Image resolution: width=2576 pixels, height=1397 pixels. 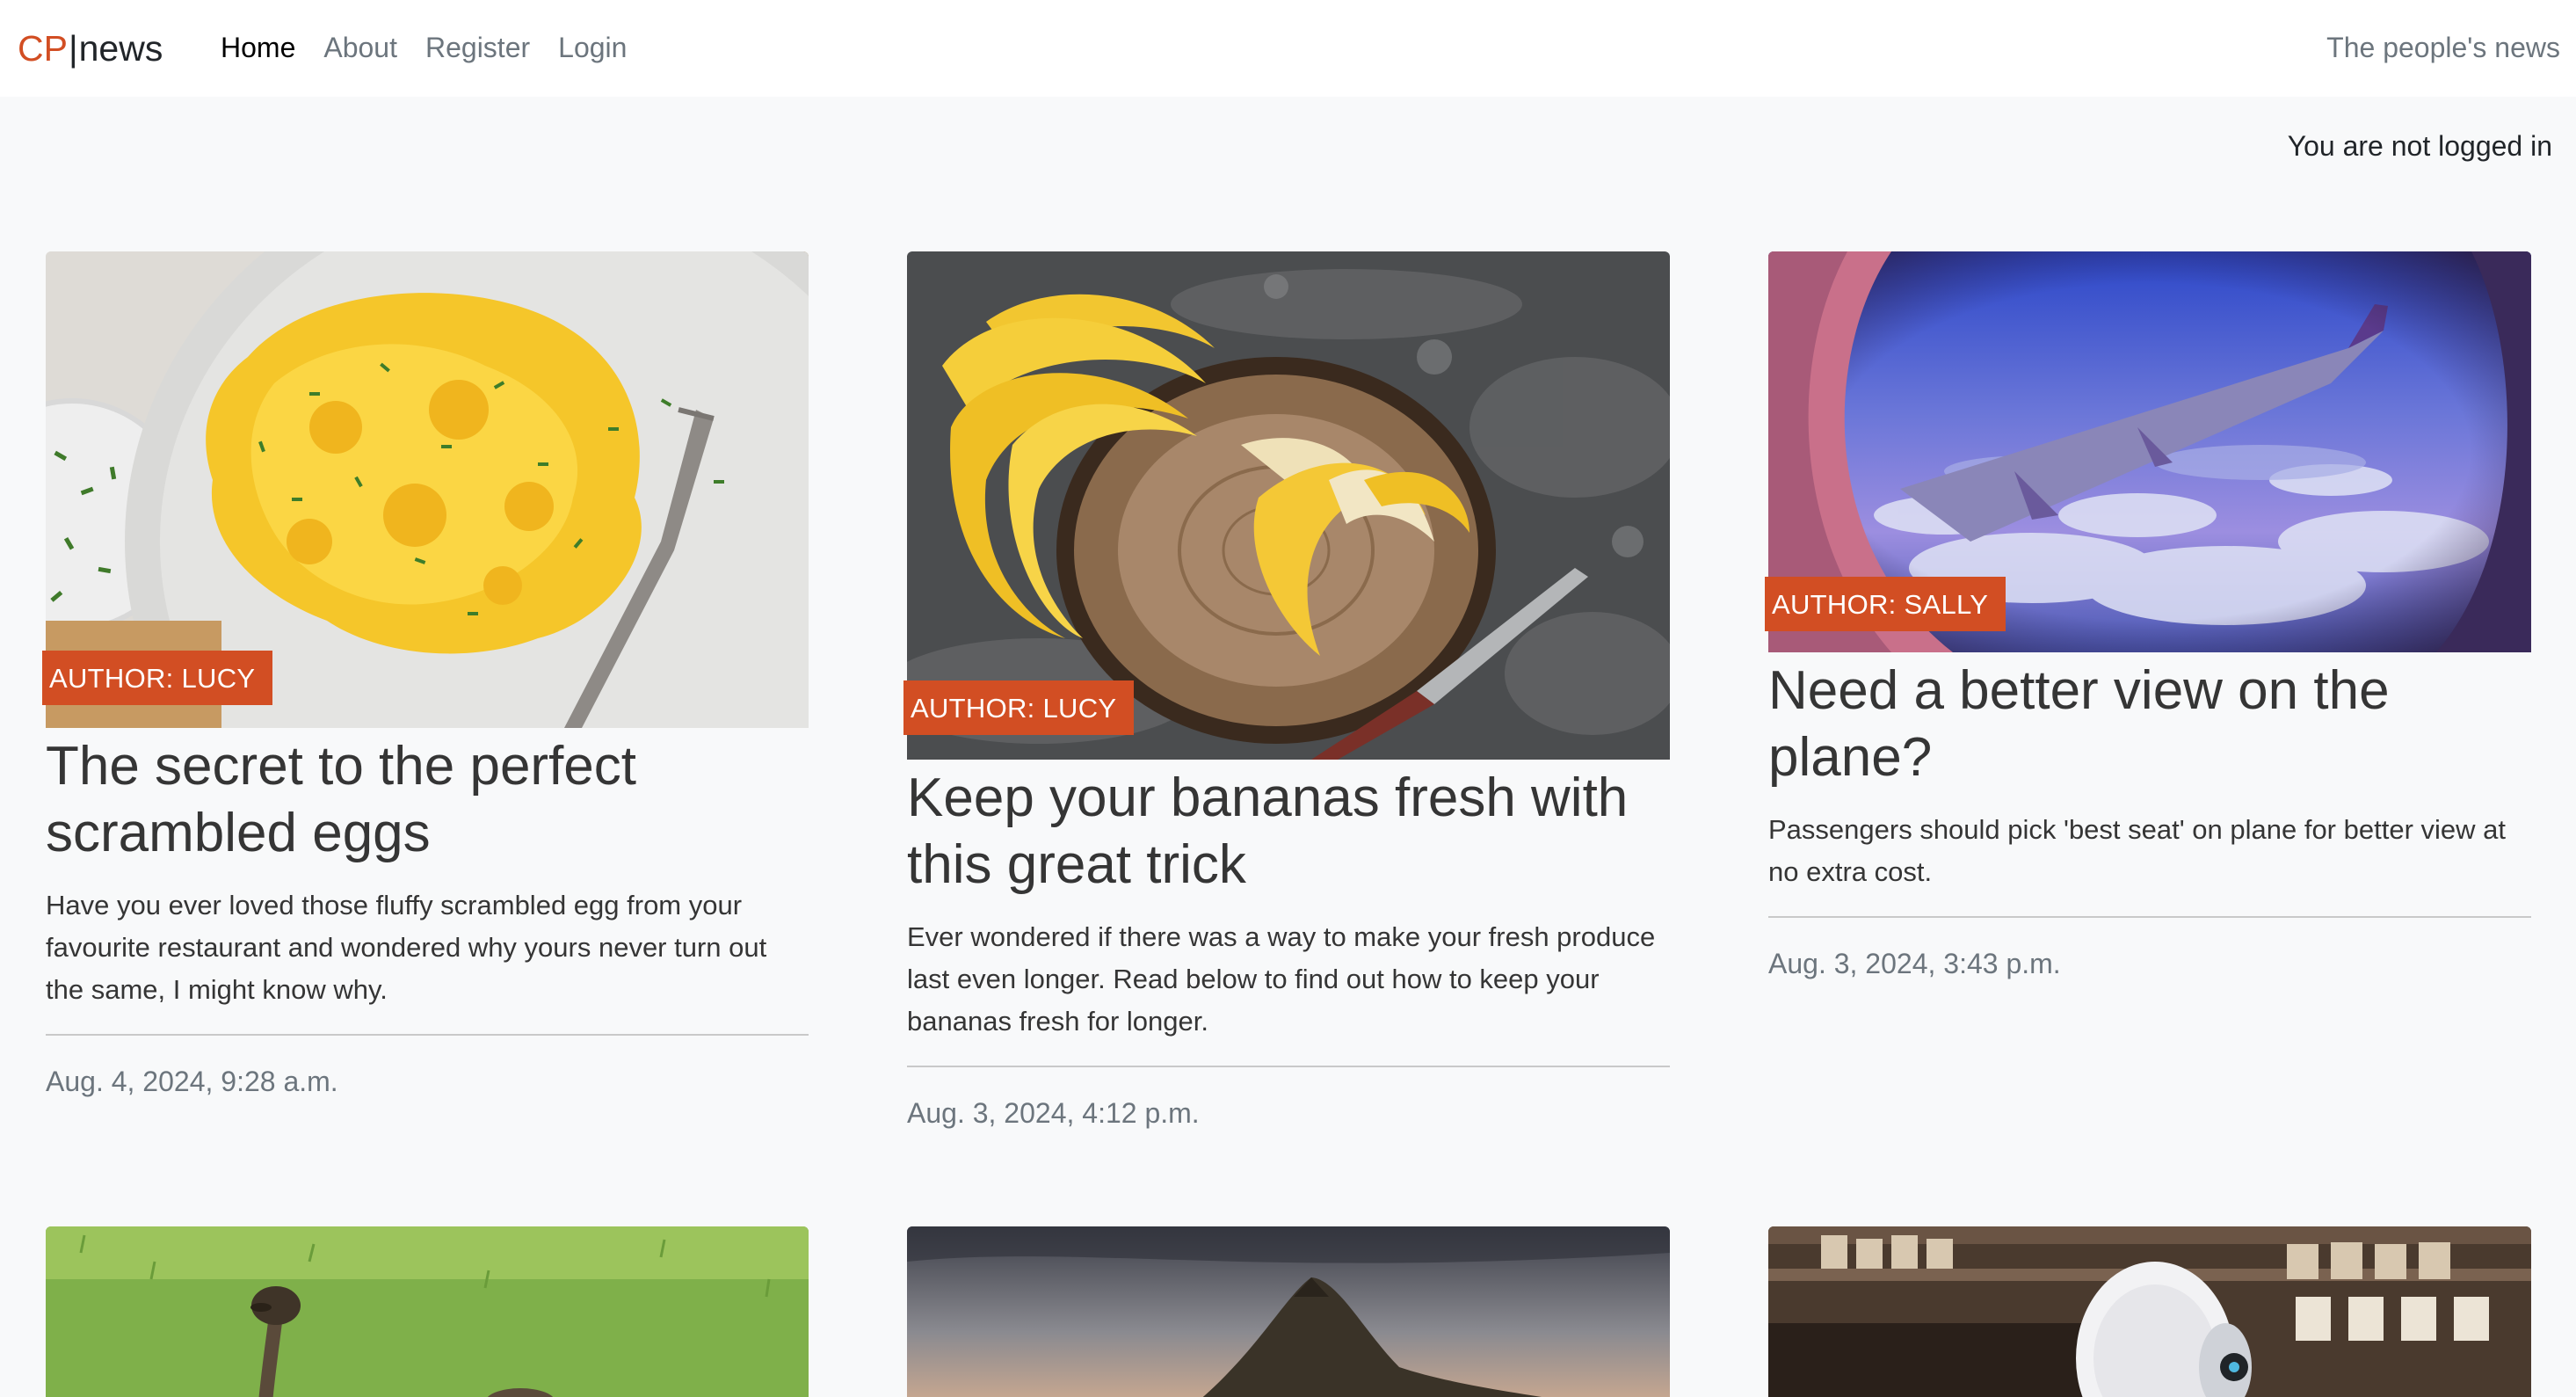 I want to click on article-title: Need a better view on the plane?, so click(x=2149, y=724).